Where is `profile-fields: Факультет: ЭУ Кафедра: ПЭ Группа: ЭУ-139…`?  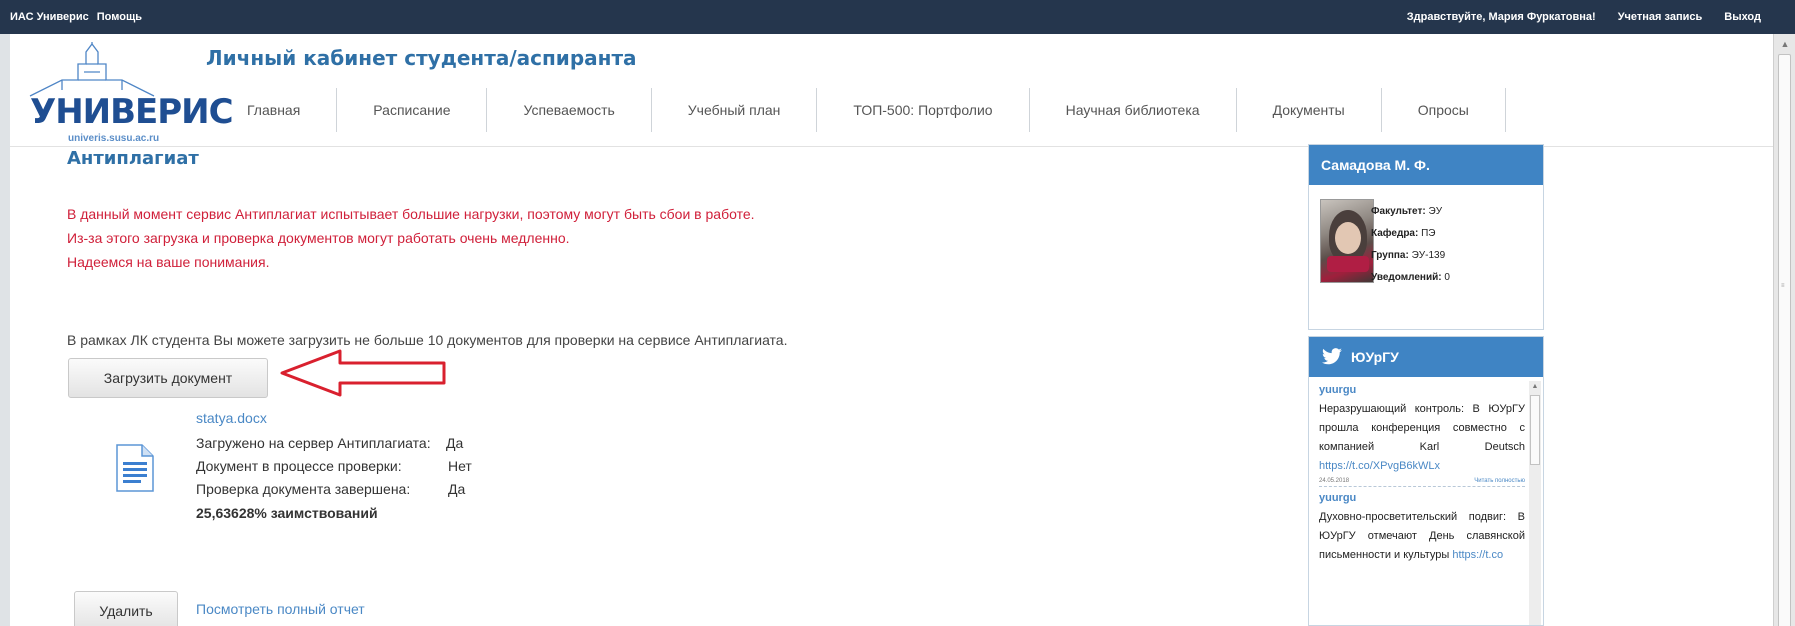
profile-fields: Факультет: ЭУ Кафедра: ПЭ Группа: ЭУ-139… is located at coordinates (1410, 245).